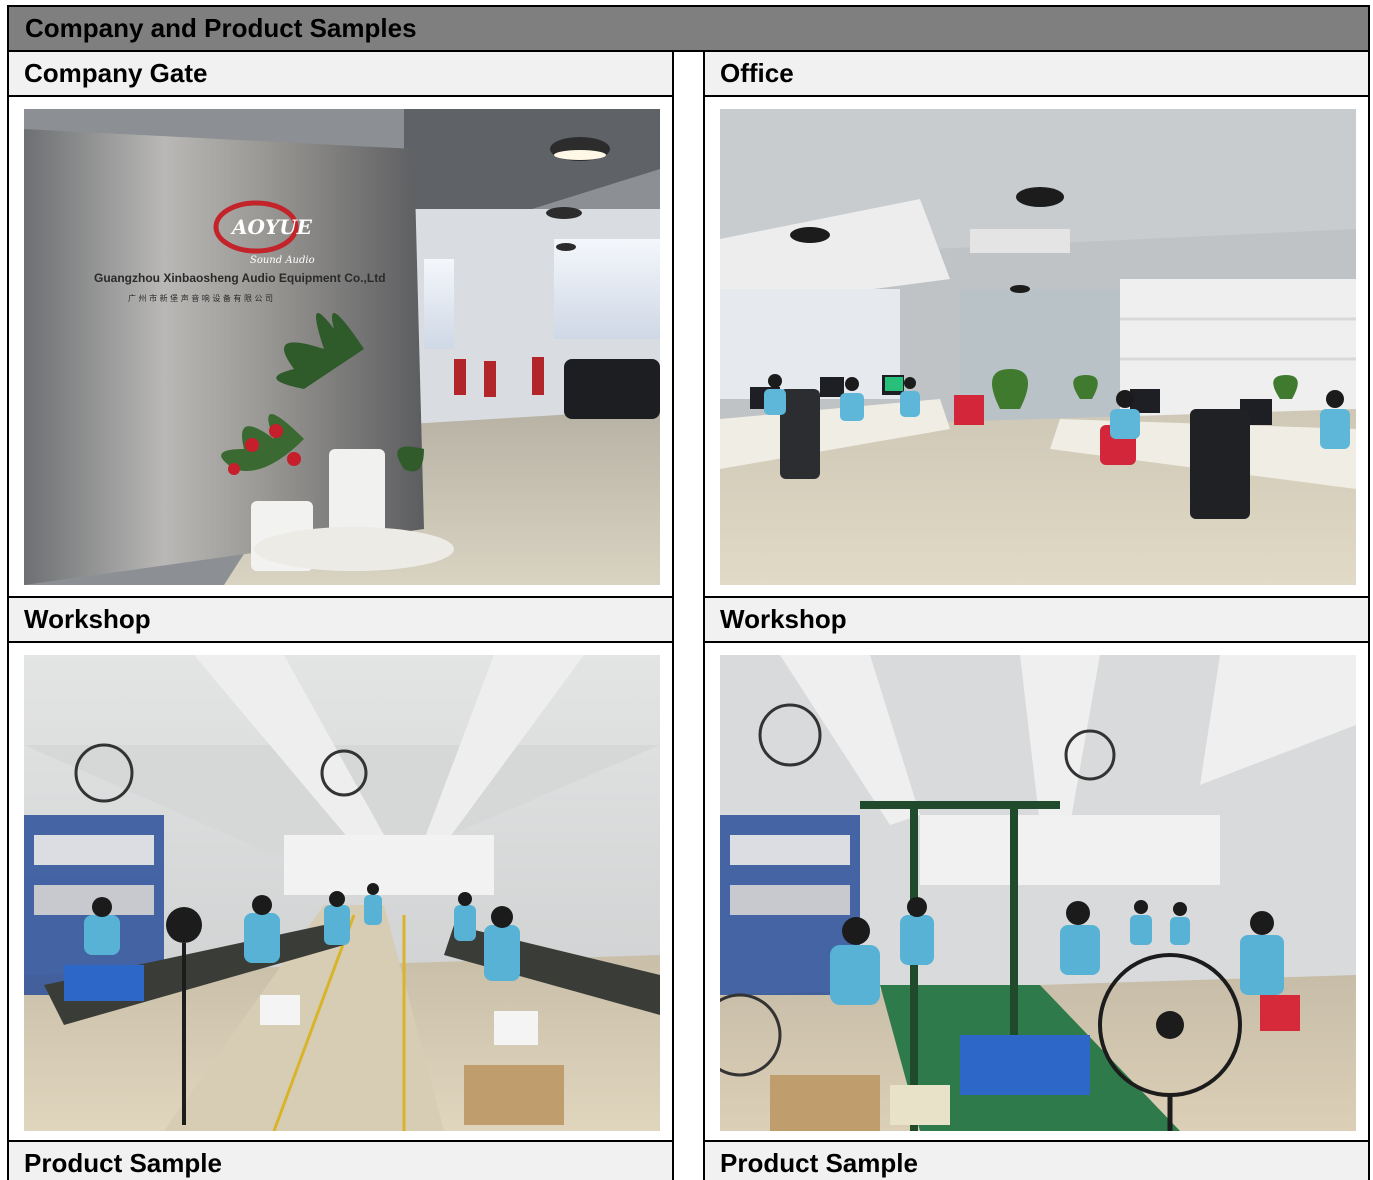 The height and width of the screenshot is (1180, 1373). I want to click on cell-label-product-sample-left: Product Sample, so click(340, 1160).